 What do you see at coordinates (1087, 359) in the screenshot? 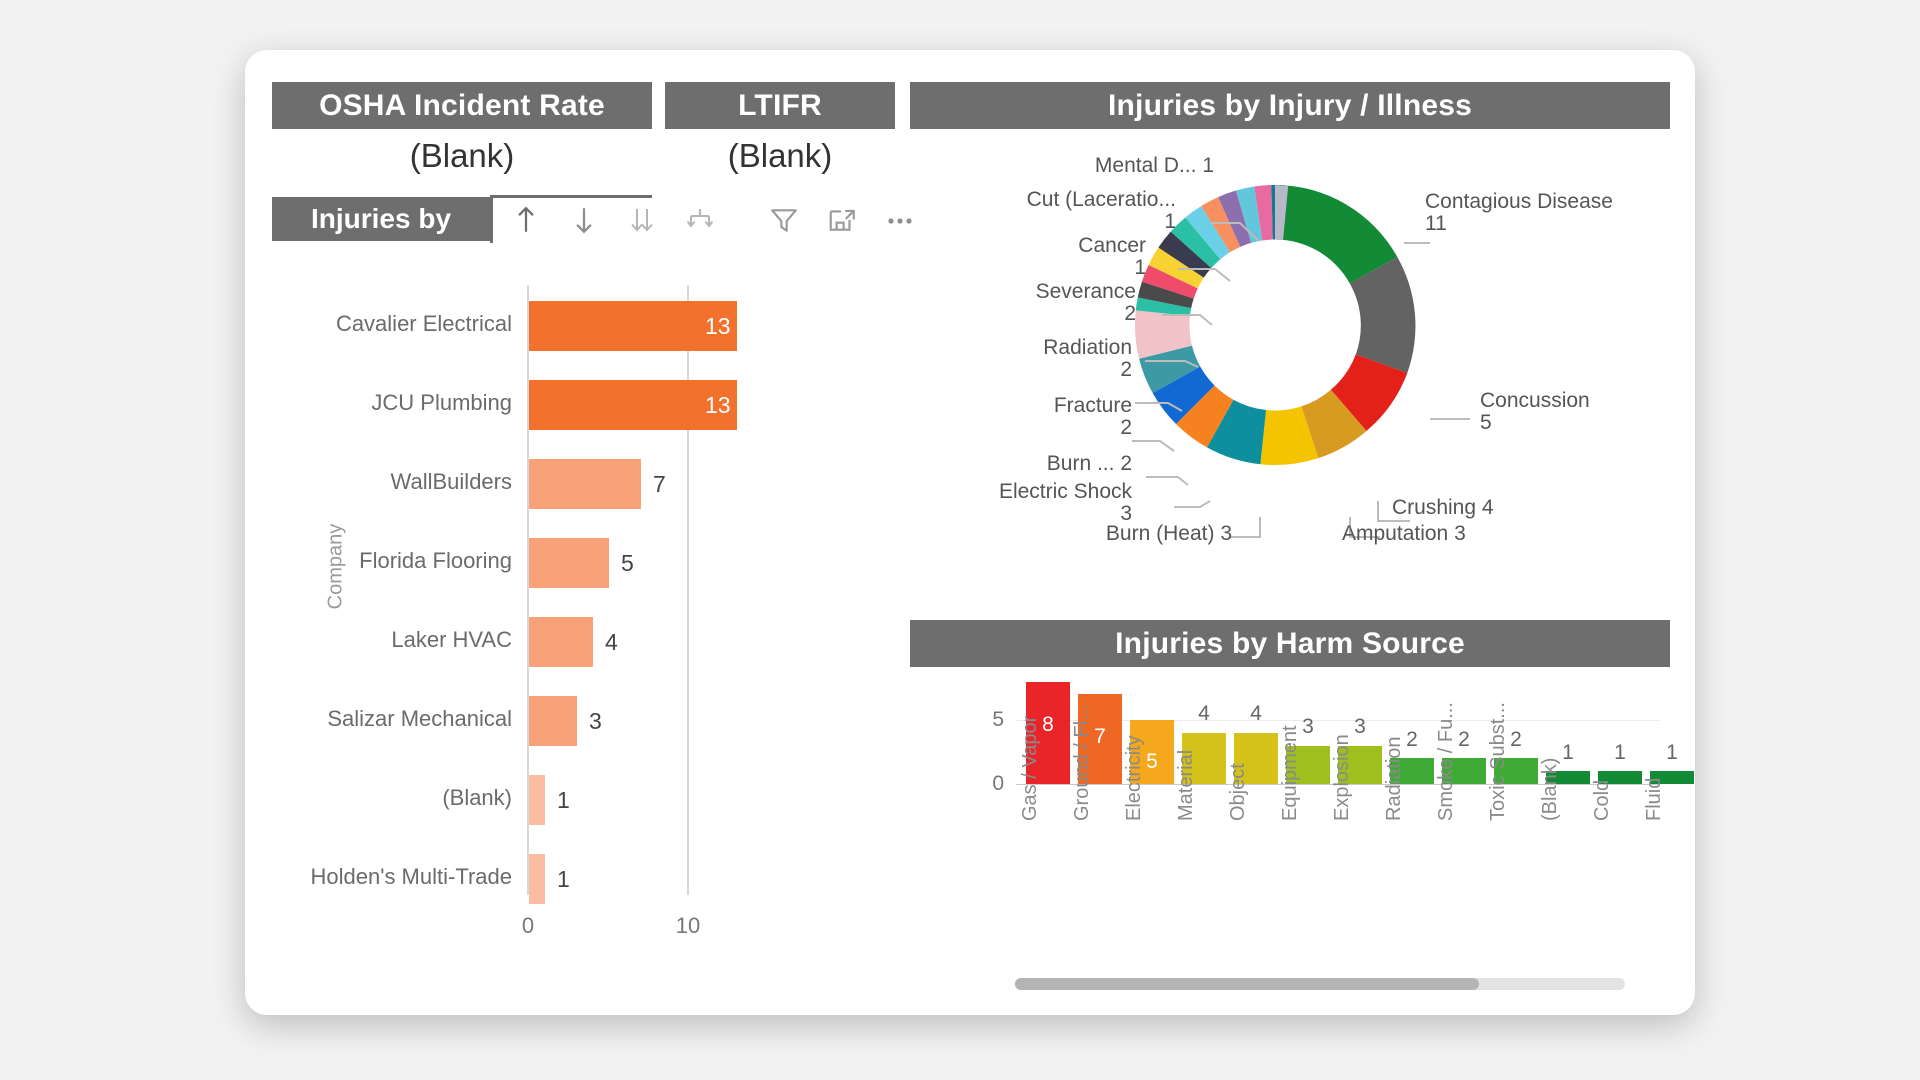
I see `donut-label-radiation: Radiation 2` at bounding box center [1087, 359].